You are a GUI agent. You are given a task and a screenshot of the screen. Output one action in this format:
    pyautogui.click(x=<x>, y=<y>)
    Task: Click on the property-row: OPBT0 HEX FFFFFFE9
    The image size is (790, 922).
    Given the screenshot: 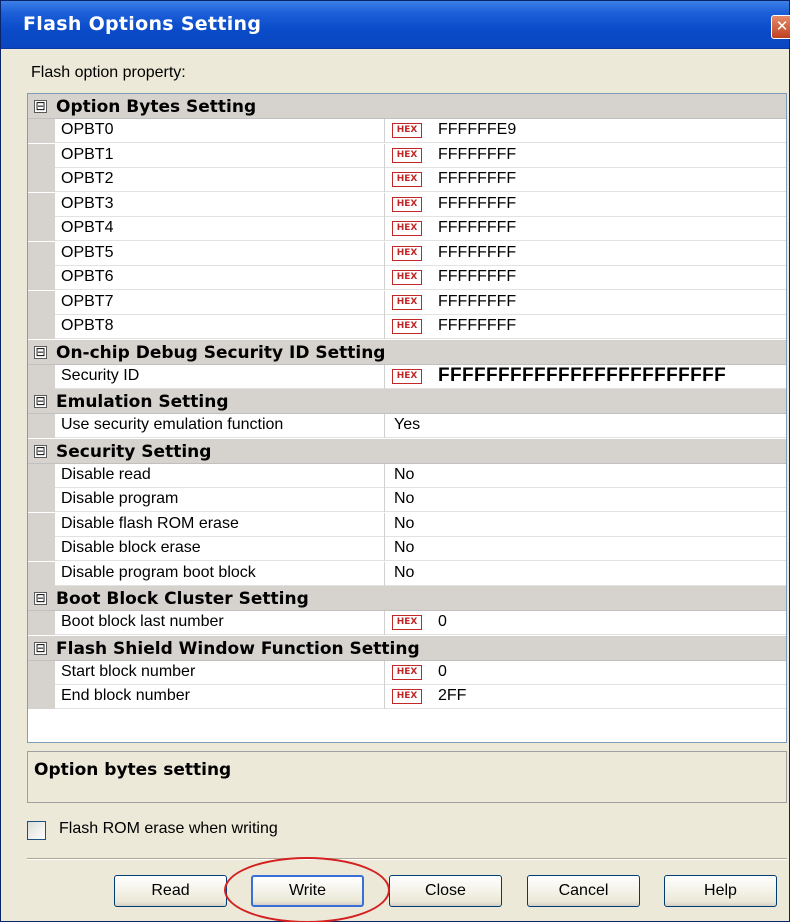 What is the action you would take?
    pyautogui.click(x=407, y=131)
    